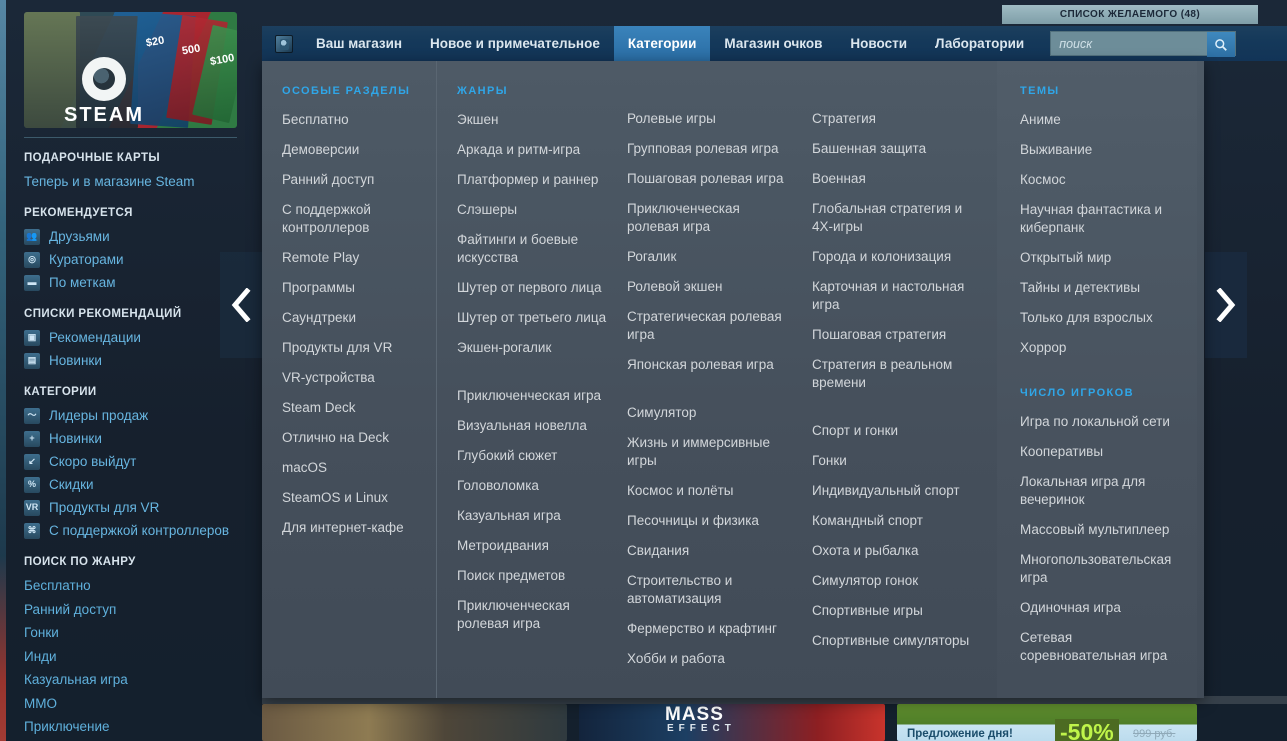  Describe the element at coordinates (539, 576) in the screenshot. I see `mega-menu-item: Поиск предметов` at that location.